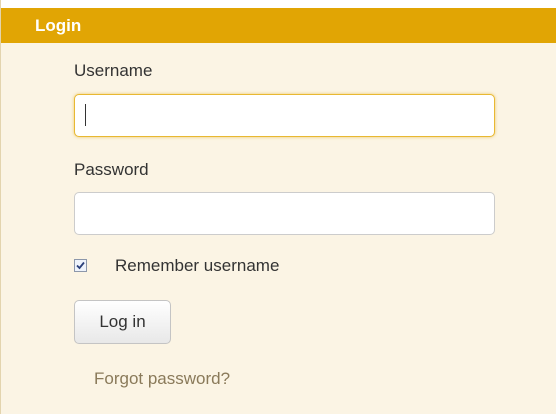 The image size is (556, 414). Describe the element at coordinates (197, 265) in the screenshot. I see `remember-label: Remember username` at that location.